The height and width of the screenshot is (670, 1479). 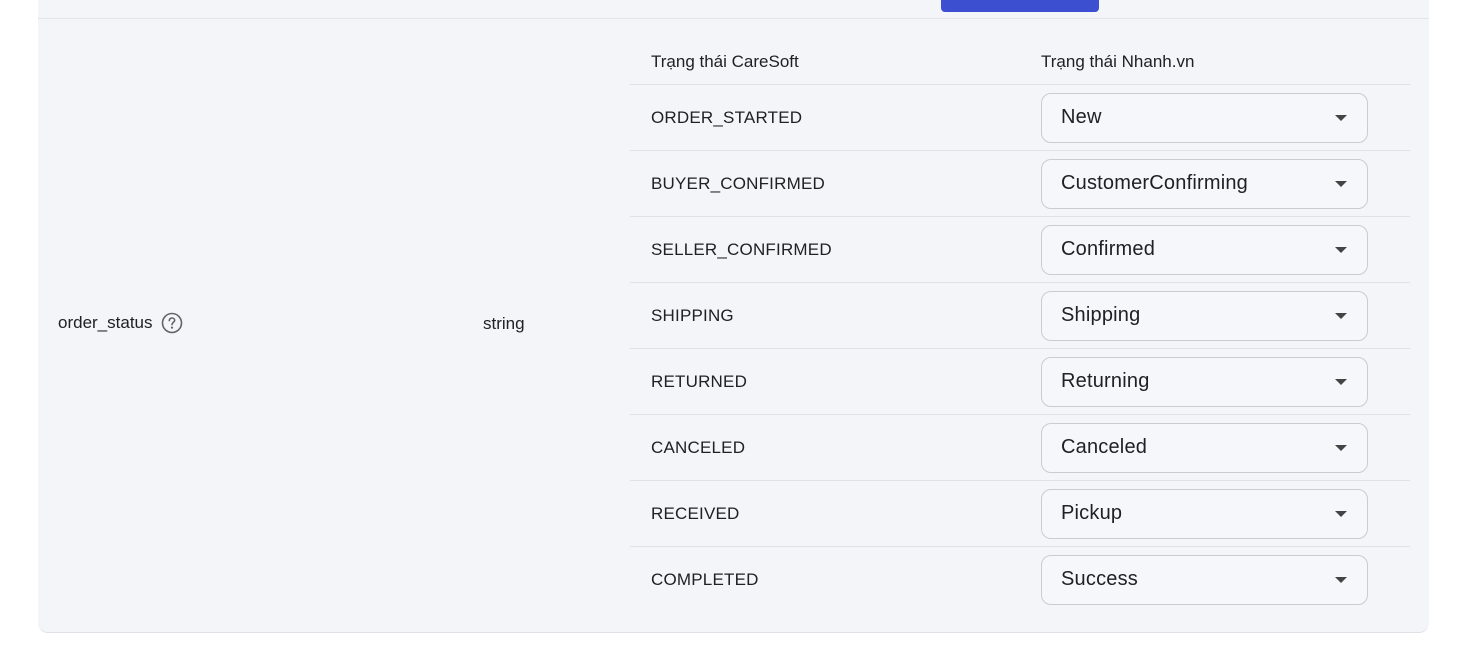 I want to click on field-name-cell: order_status, so click(x=120, y=323).